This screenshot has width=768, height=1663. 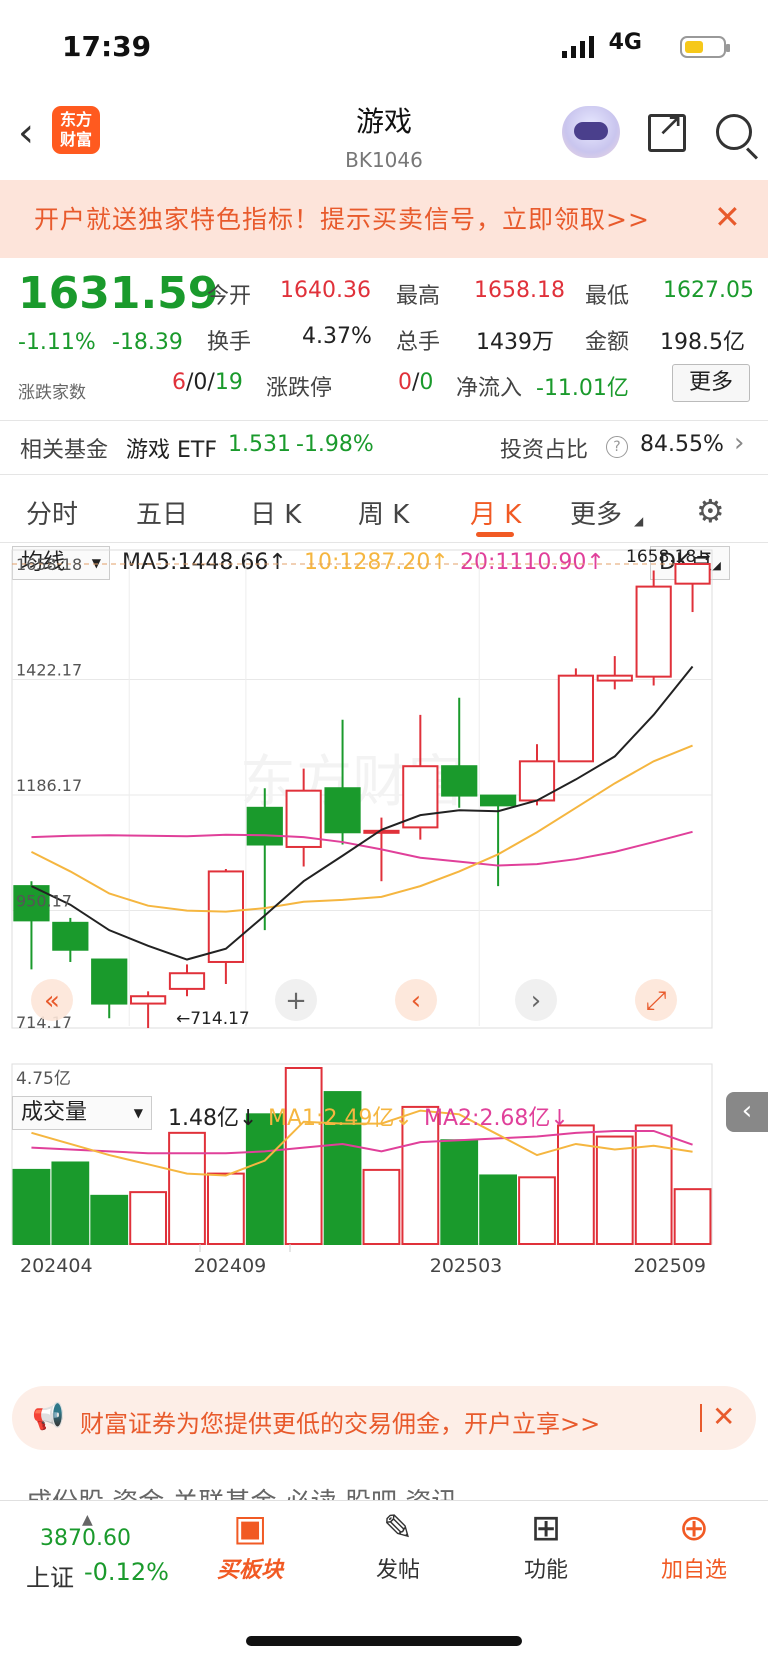 What do you see at coordinates (250, 1568) in the screenshot?
I see `buy-sector-button: 买板块` at bounding box center [250, 1568].